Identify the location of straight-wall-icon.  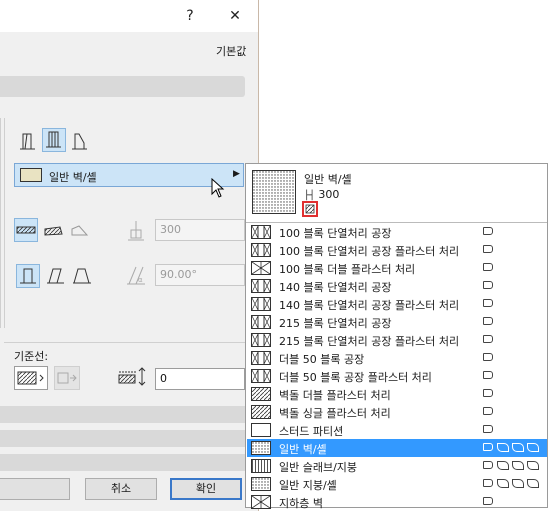
(28, 142).